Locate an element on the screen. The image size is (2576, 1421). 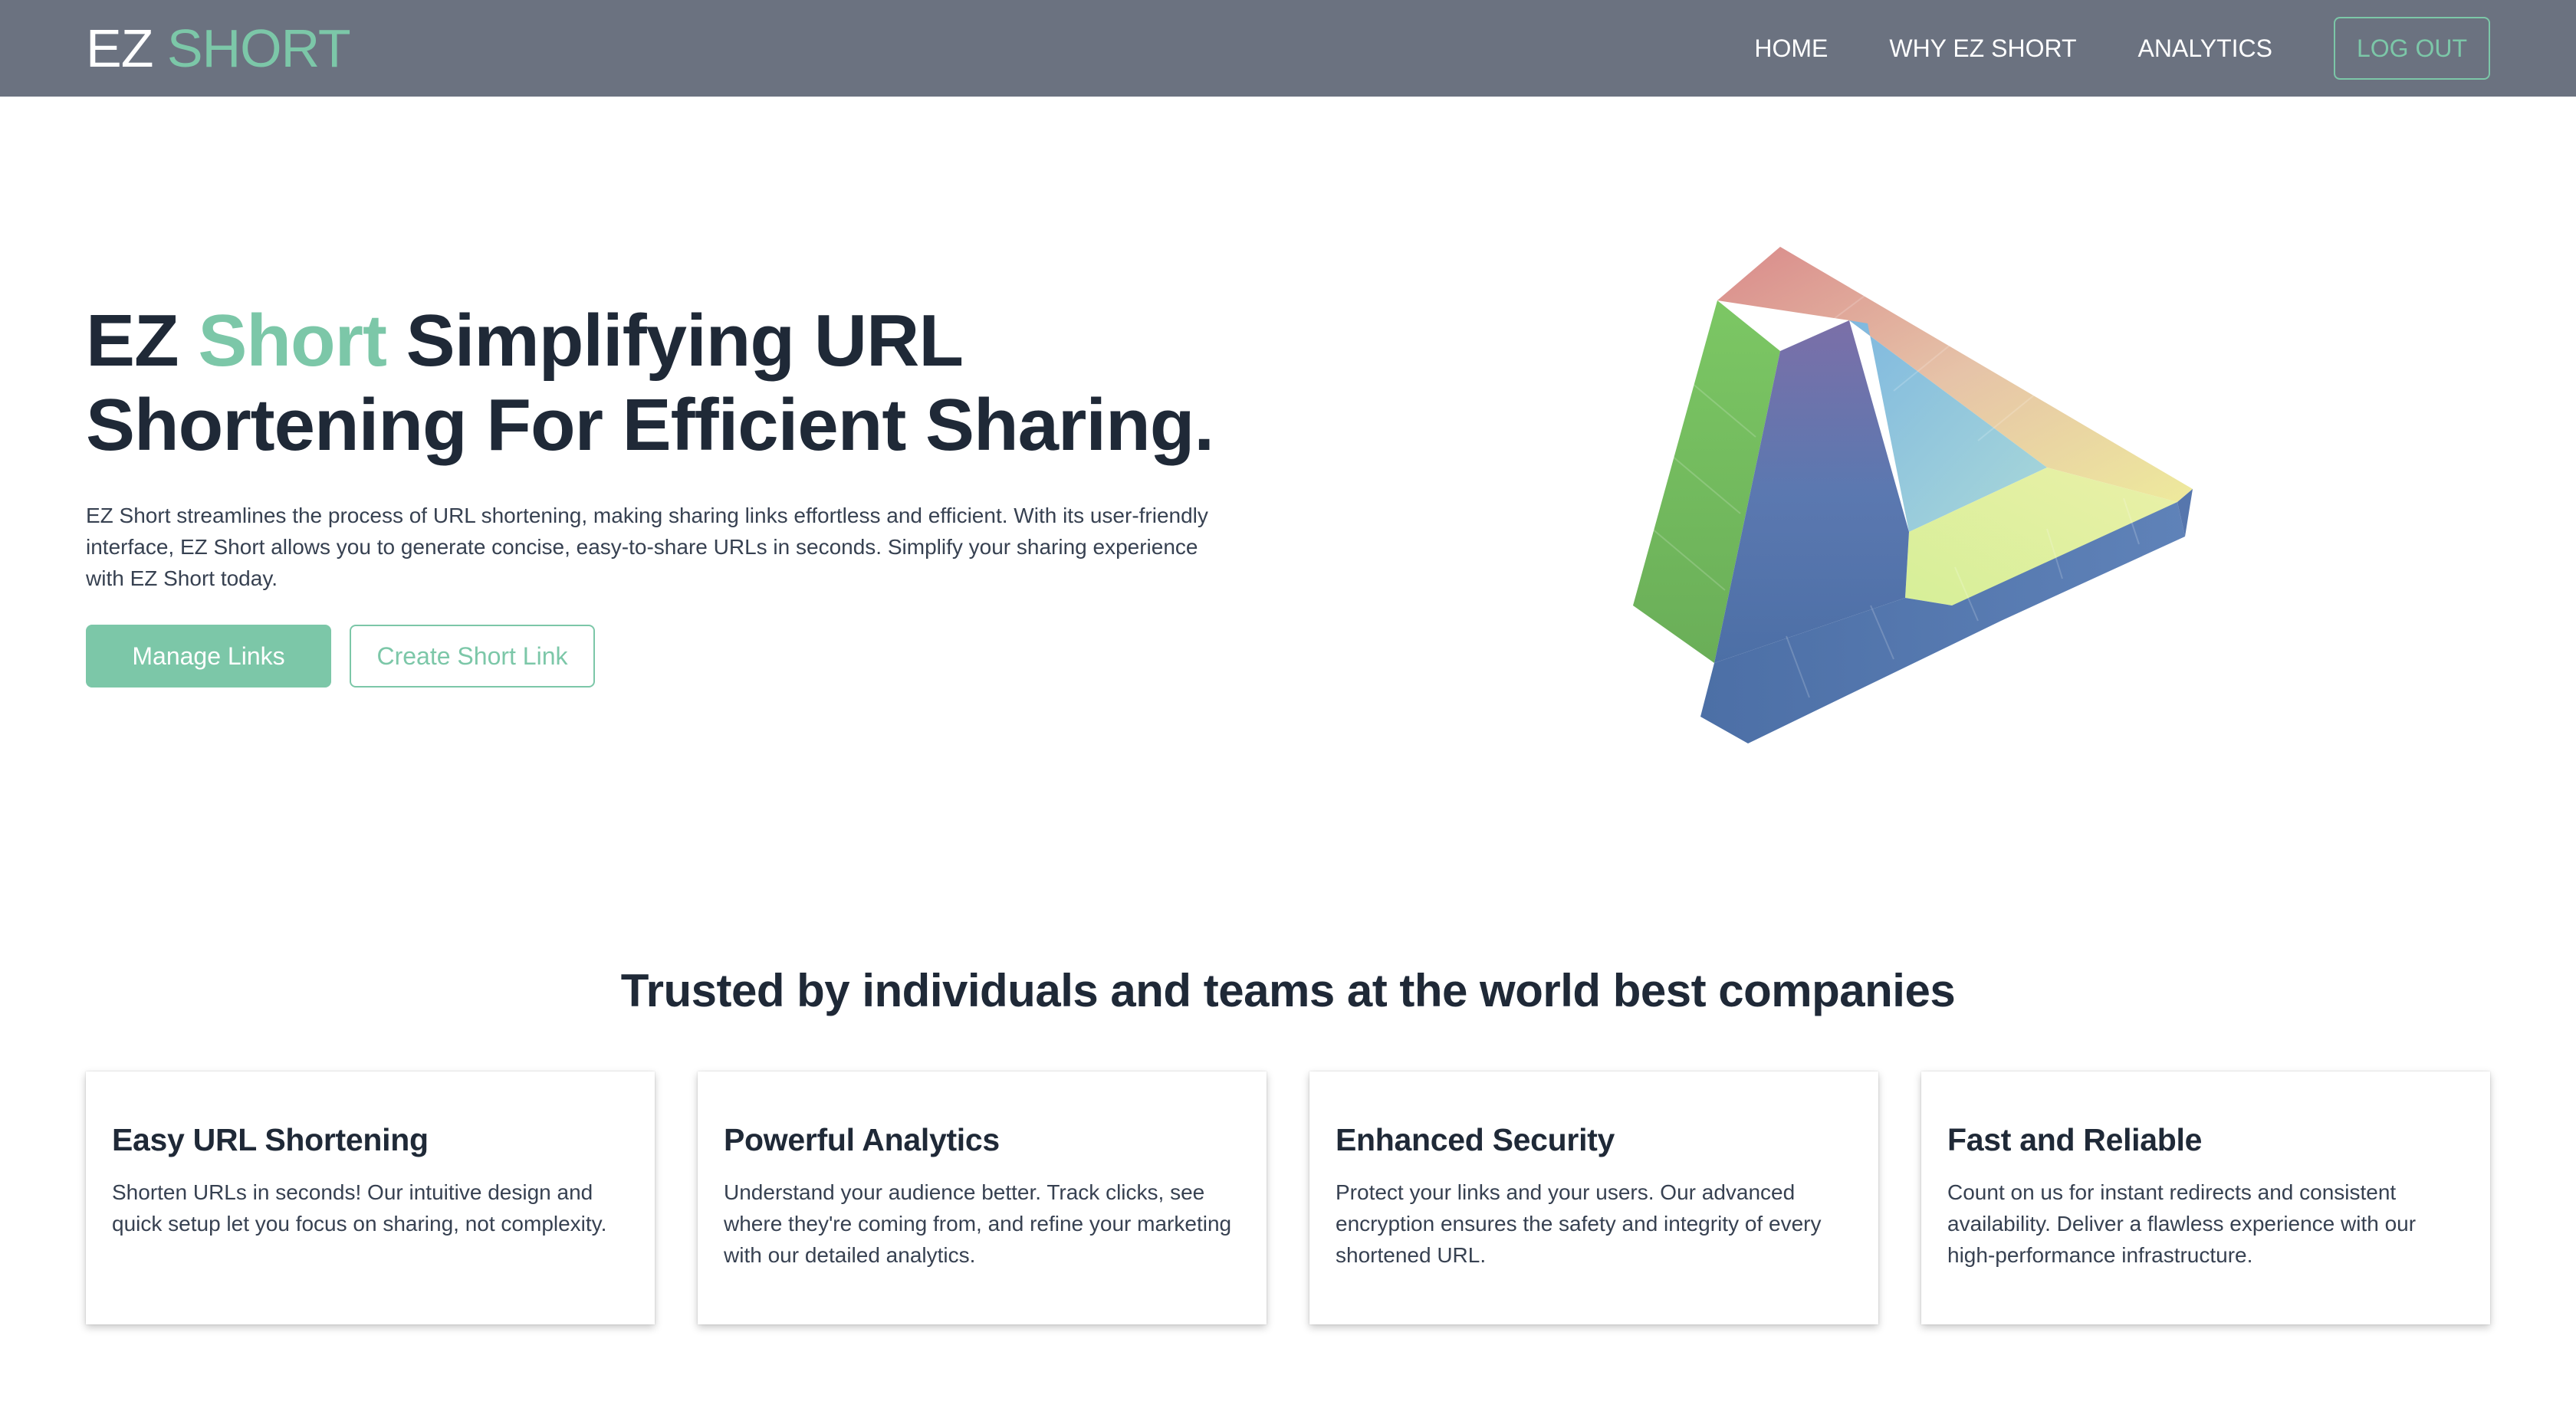
brand-logo: EZ SHORT is located at coordinates (219, 48).